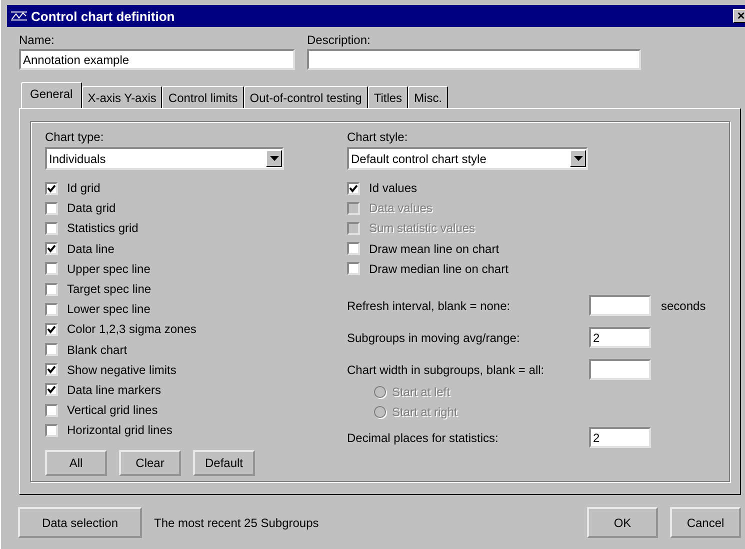  What do you see at coordinates (76, 463) in the screenshot?
I see `option-button: All` at bounding box center [76, 463].